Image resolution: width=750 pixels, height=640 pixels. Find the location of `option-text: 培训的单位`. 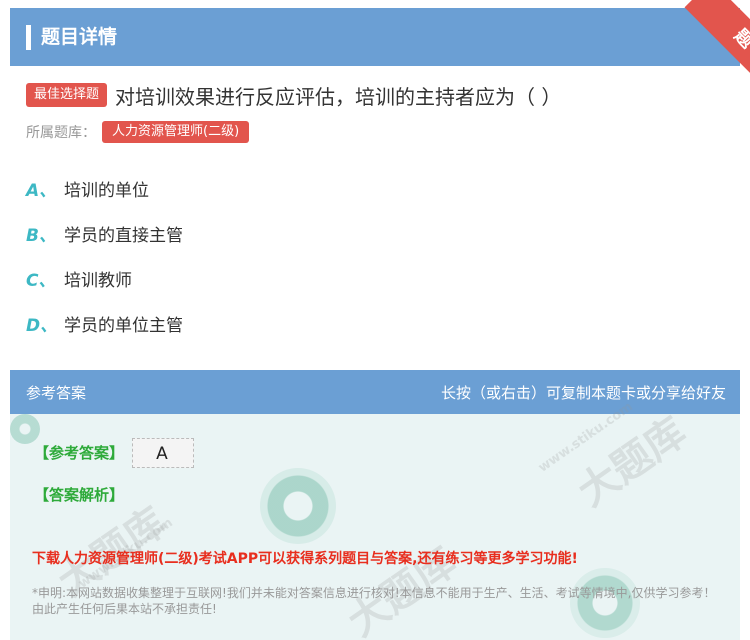

option-text: 培训的单位 is located at coordinates (106, 190).